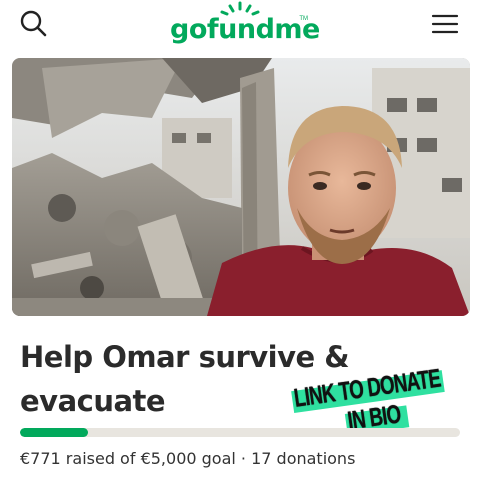  Describe the element at coordinates (245, 29) in the screenshot. I see `logo-text: gofundme` at that location.